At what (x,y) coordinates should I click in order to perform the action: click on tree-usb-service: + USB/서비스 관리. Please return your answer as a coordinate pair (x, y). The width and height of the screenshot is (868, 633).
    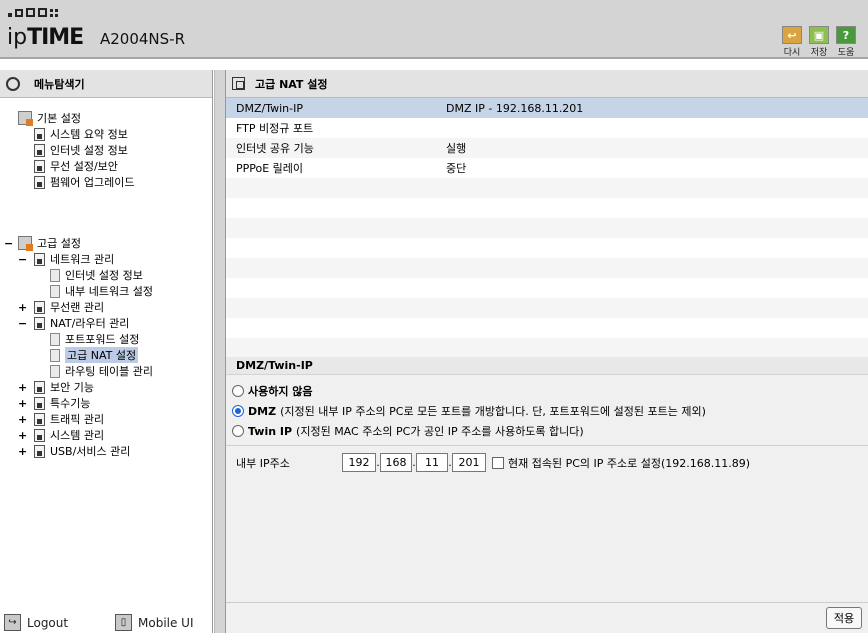
    Looking at the image, I should click on (74, 451).